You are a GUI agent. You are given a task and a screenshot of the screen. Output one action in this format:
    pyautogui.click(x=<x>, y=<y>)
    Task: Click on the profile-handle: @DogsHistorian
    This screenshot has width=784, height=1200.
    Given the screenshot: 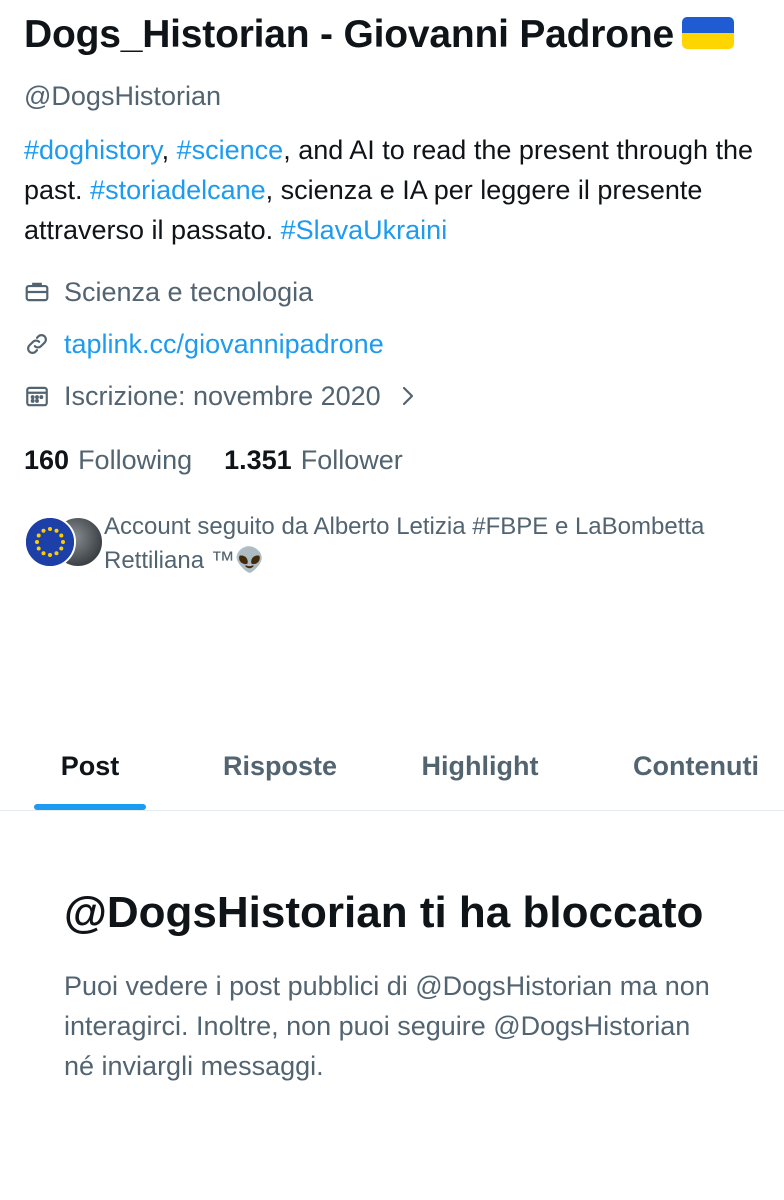 What is the action you would take?
    pyautogui.click(x=122, y=96)
    